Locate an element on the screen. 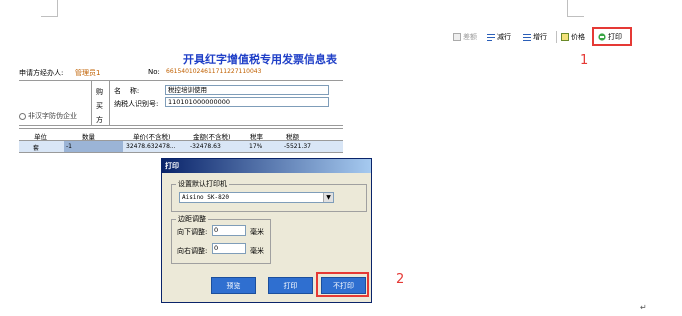  no-value: 6615401024611711227110043 is located at coordinates (214, 71).